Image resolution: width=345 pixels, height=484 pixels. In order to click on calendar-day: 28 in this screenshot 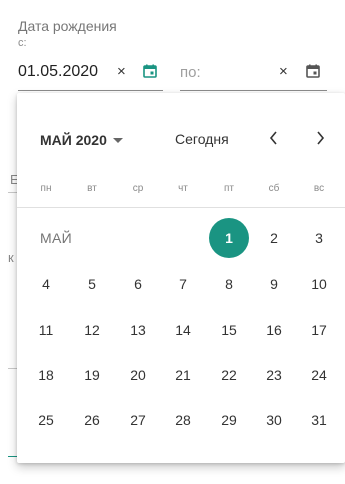, I will do `click(183, 420)`.